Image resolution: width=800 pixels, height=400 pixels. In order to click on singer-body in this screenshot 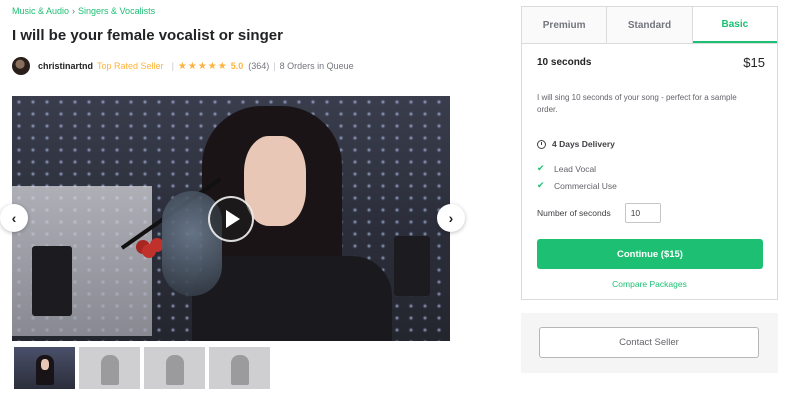, I will do `click(292, 298)`.